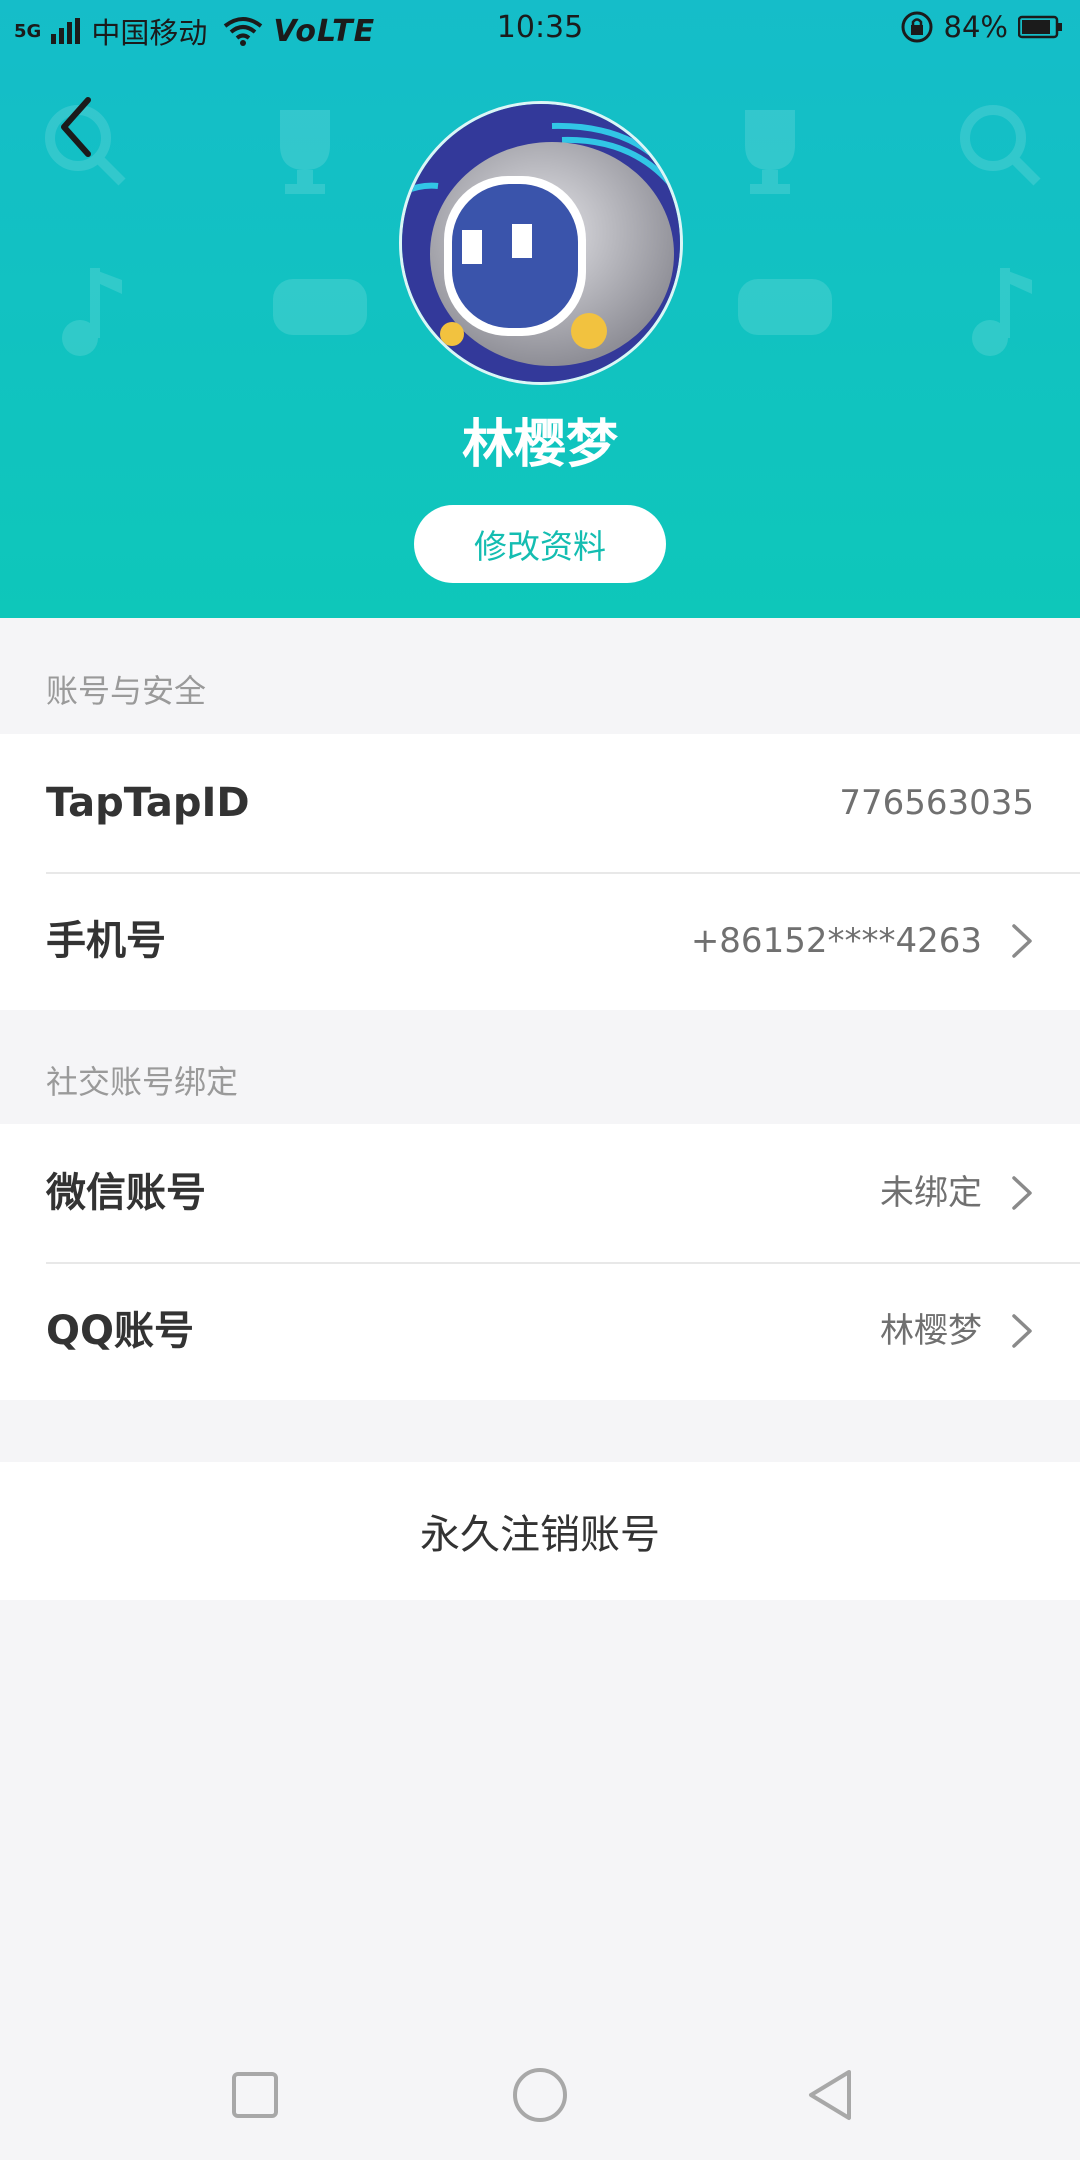 Image resolution: width=1080 pixels, height=2160 pixels. I want to click on rotation-lock-icon, so click(917, 27).